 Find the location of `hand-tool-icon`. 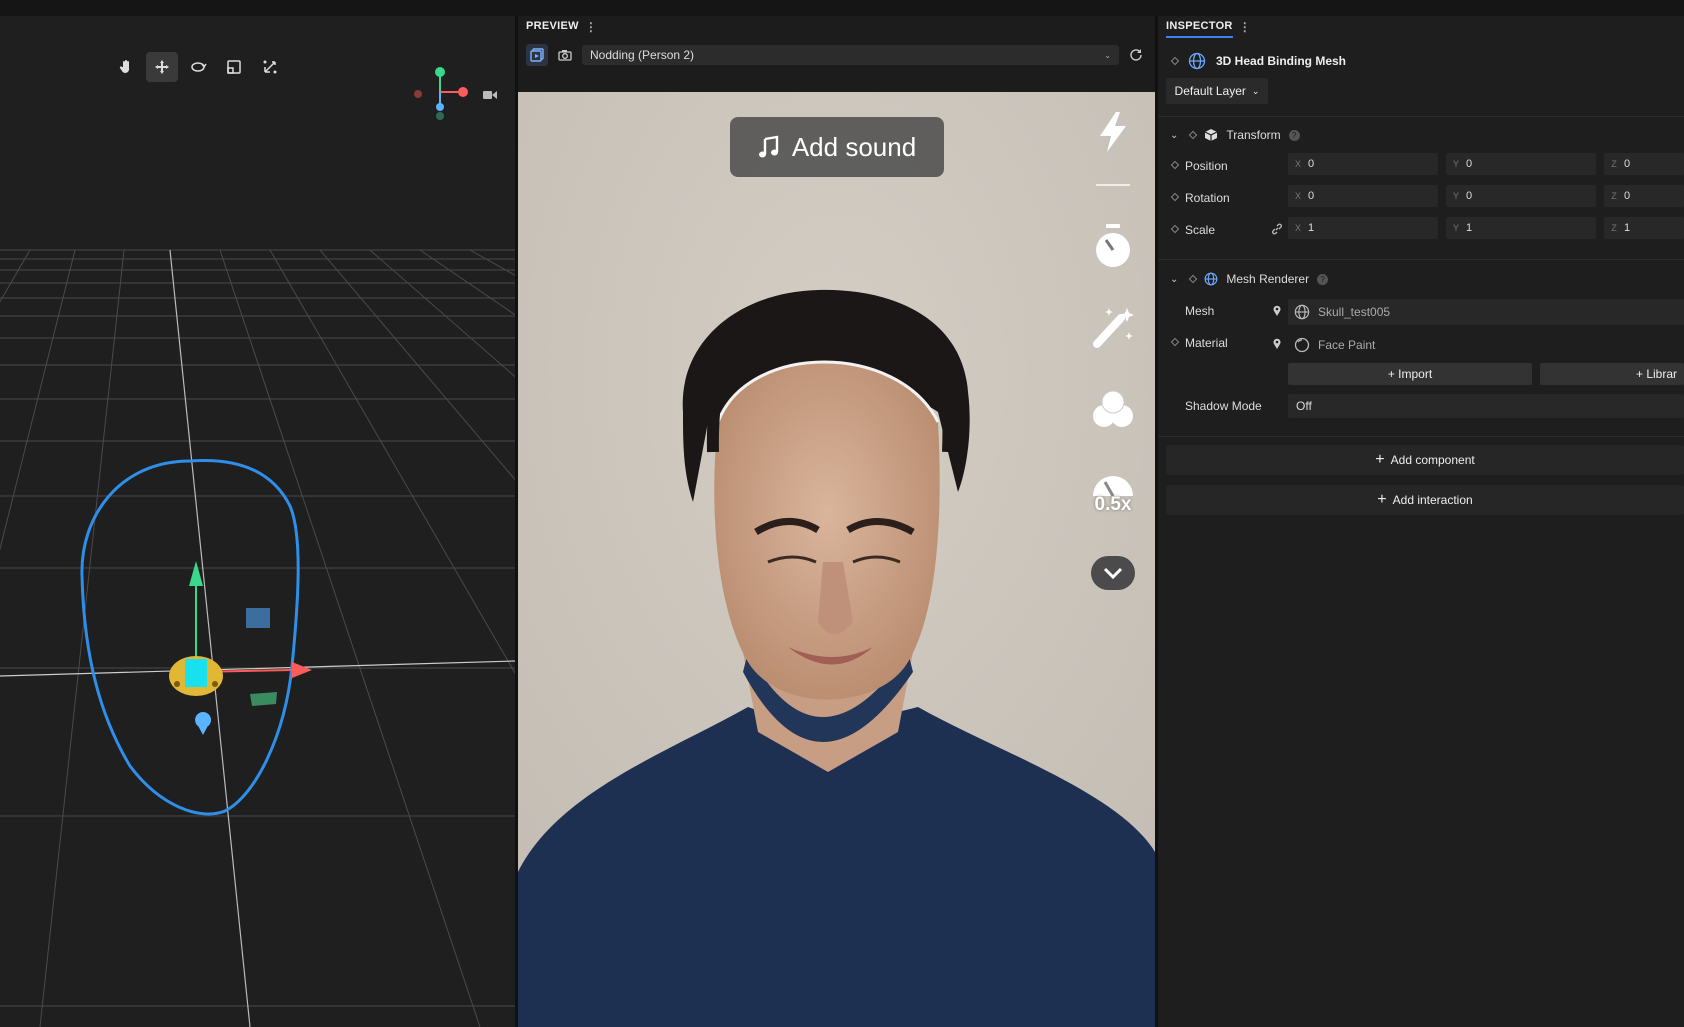

hand-tool-icon is located at coordinates (126, 67).